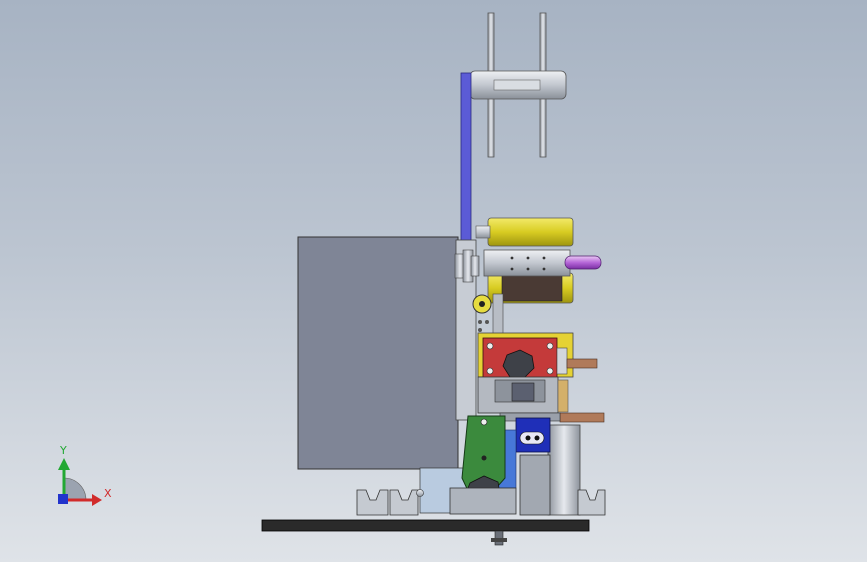 This screenshot has width=867, height=562. I want to click on spool-assembly, so click(518, 85).